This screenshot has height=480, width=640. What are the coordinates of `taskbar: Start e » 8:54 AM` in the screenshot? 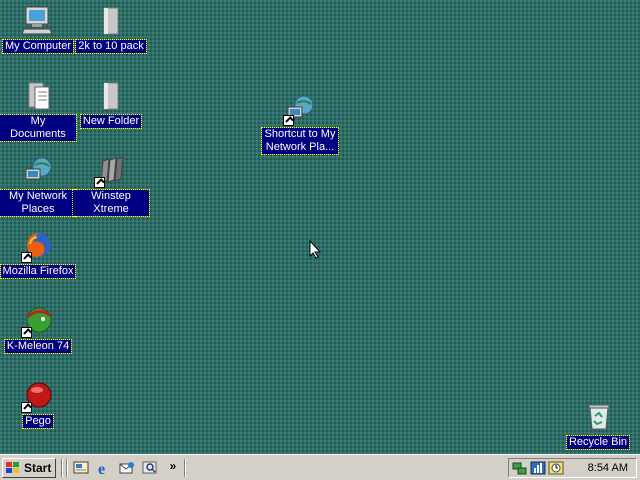 It's located at (320, 467).